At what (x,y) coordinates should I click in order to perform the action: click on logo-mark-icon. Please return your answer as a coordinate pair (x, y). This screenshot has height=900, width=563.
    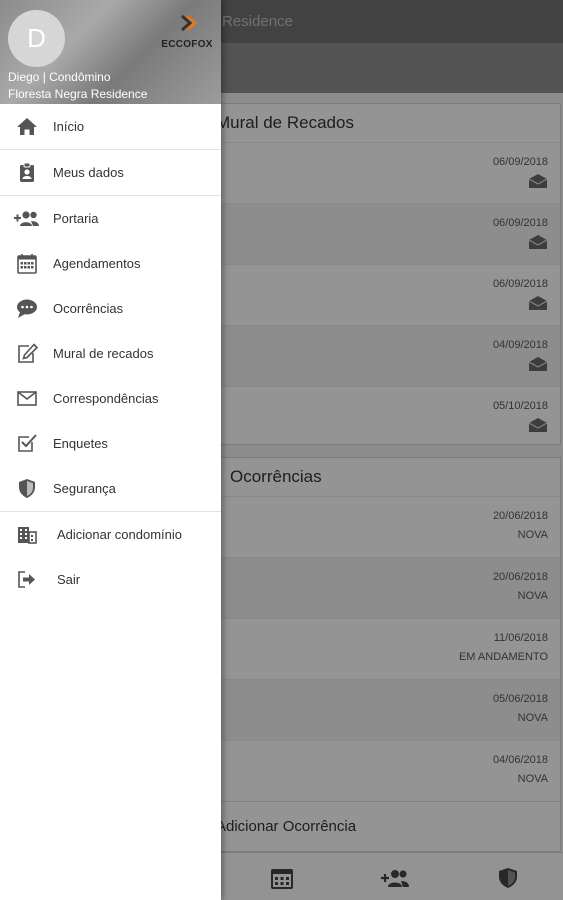
    Looking at the image, I should click on (189, 23).